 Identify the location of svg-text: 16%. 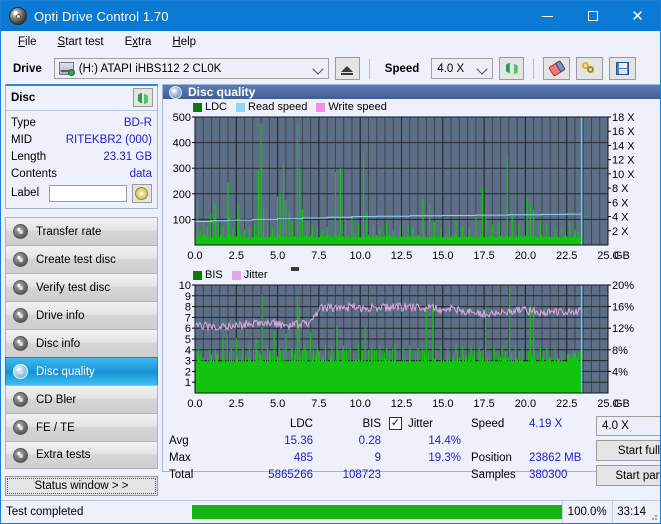
(623, 308).